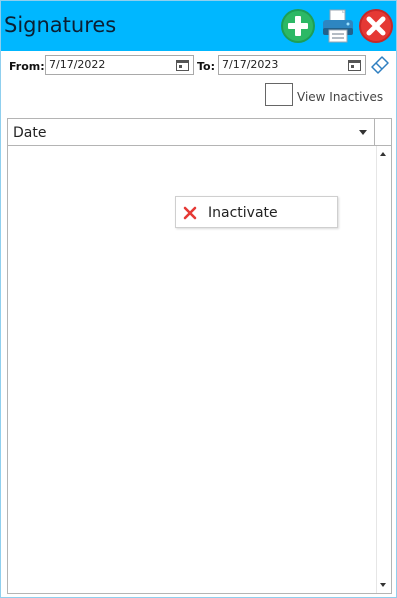 This screenshot has height=598, width=397. I want to click on clear-filter-button, so click(380, 65).